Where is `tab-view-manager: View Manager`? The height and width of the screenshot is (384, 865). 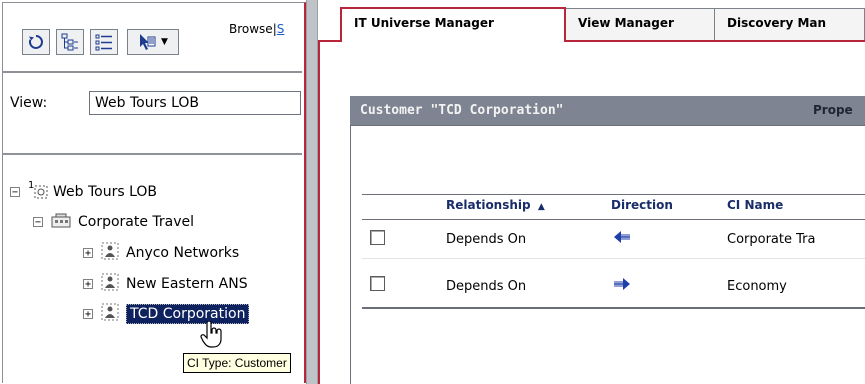 tab-view-manager: View Manager is located at coordinates (640, 24).